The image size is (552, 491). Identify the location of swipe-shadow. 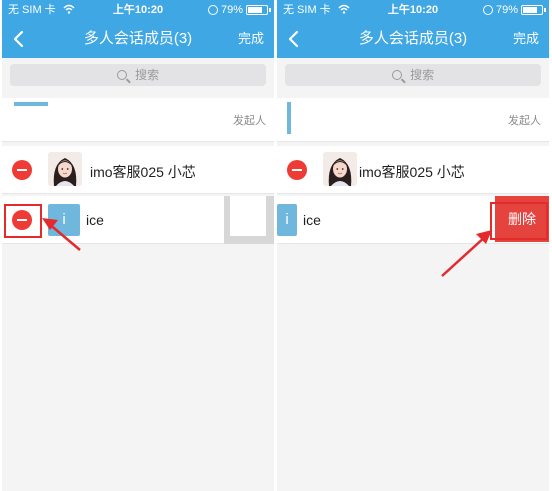
(249, 220).